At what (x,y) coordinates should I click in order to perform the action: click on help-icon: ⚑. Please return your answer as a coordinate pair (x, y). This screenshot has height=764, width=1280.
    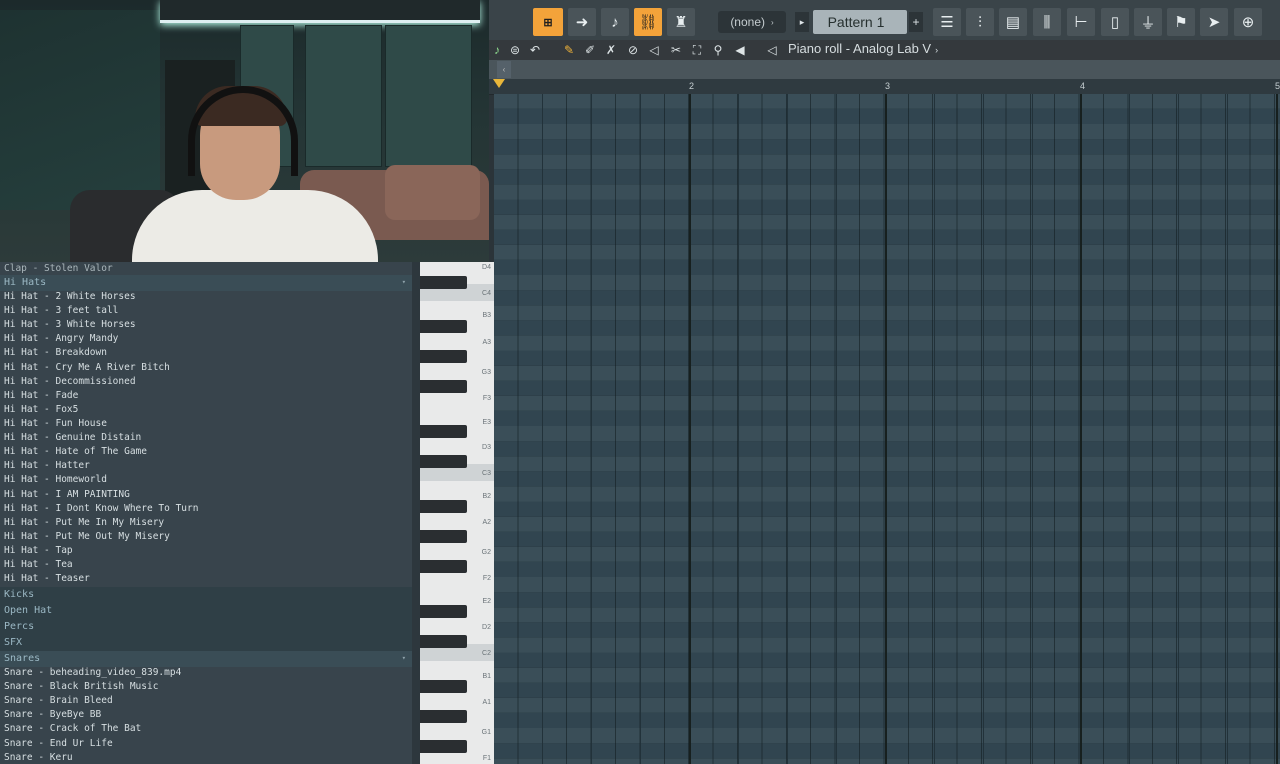
    Looking at the image, I should click on (1181, 22).